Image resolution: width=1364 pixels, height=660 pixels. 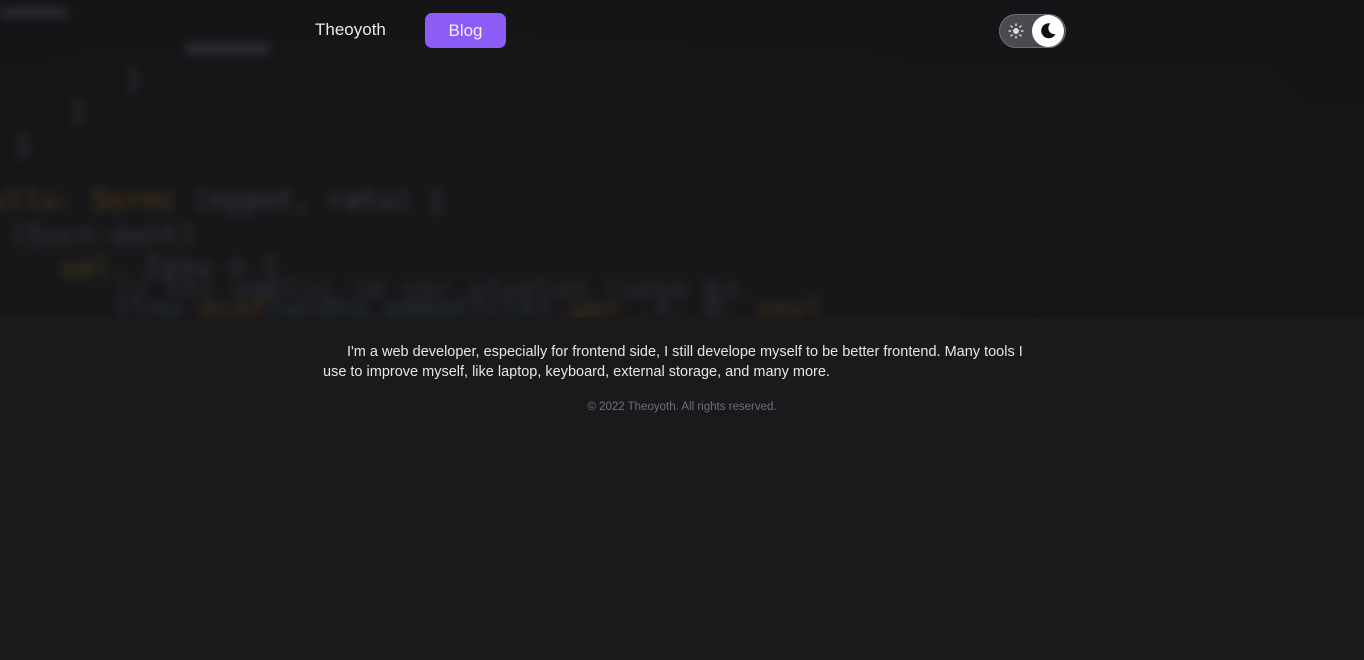 What do you see at coordinates (682, 31) in the screenshot?
I see `top-navbar: Theoyoth Blog` at bounding box center [682, 31].